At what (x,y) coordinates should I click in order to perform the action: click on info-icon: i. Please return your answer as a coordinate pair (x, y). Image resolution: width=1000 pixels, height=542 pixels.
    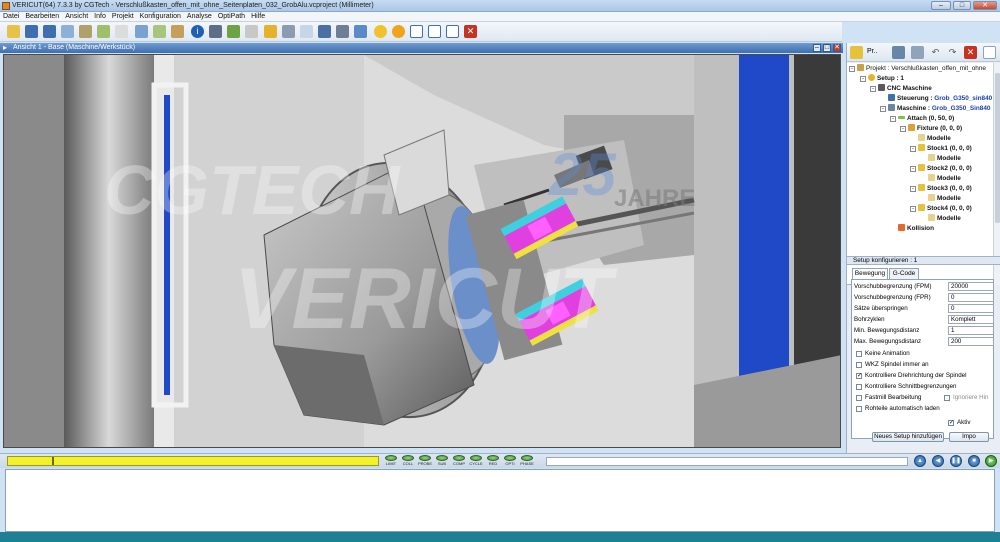
    Looking at the image, I should click on (197, 31).